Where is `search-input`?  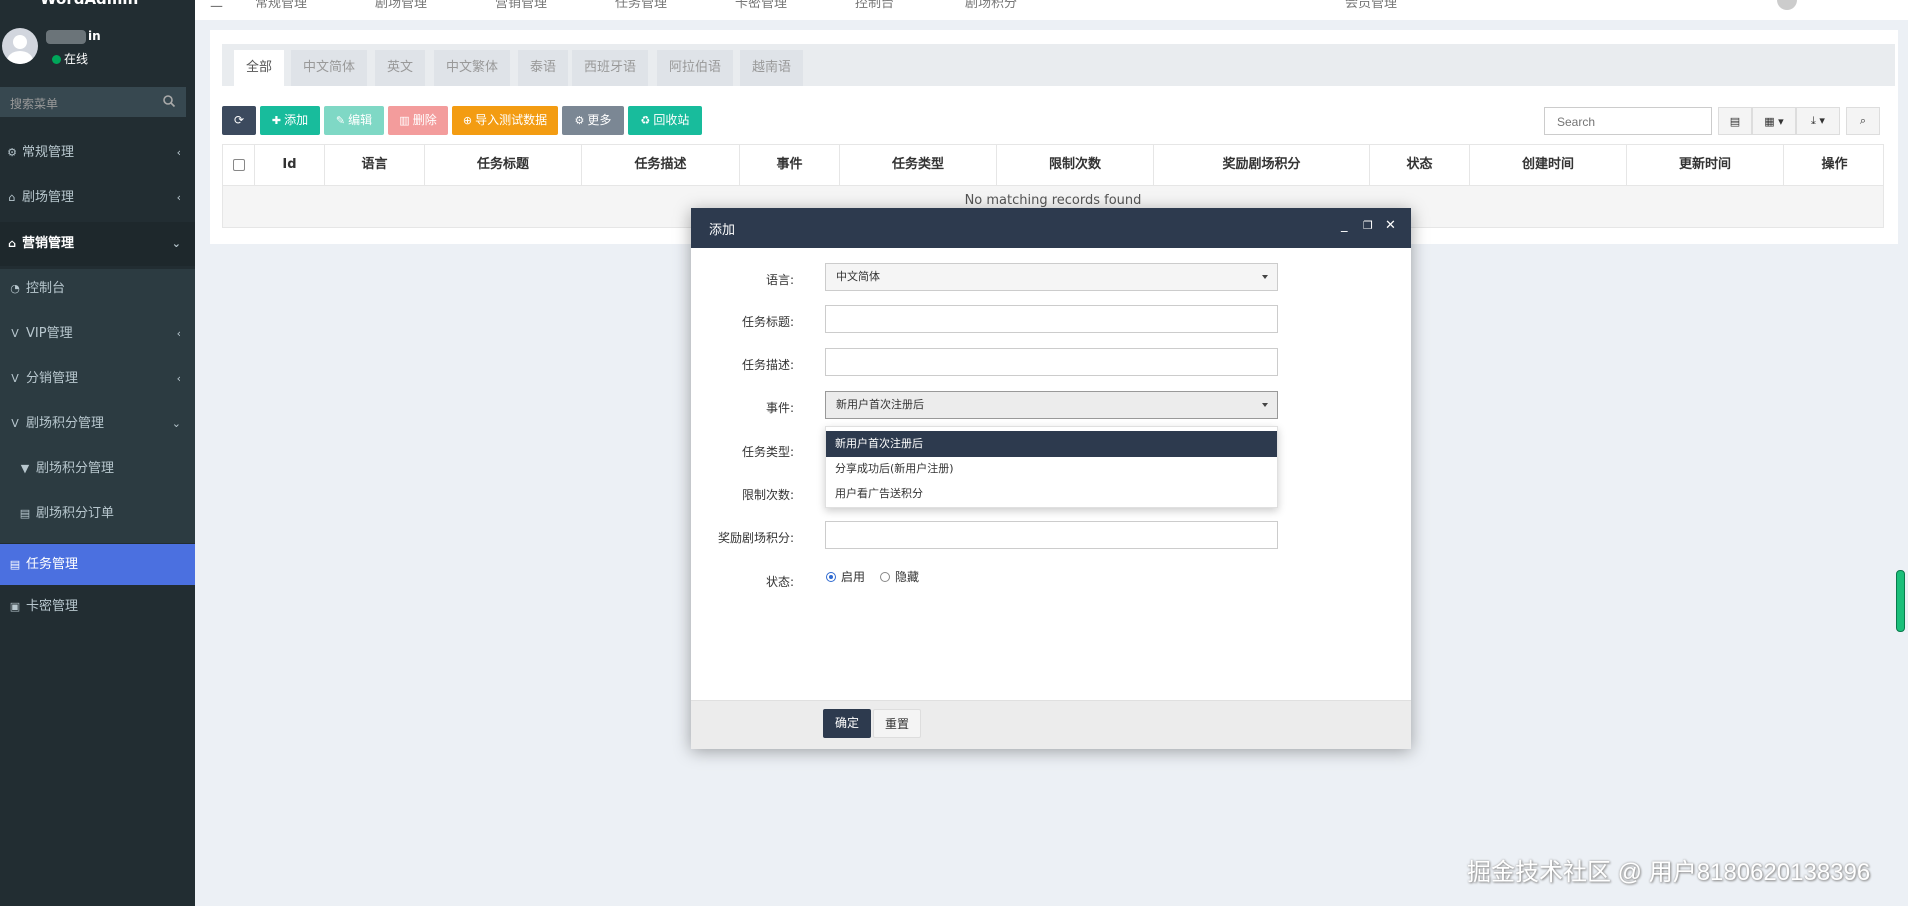 search-input is located at coordinates (1632, 122).